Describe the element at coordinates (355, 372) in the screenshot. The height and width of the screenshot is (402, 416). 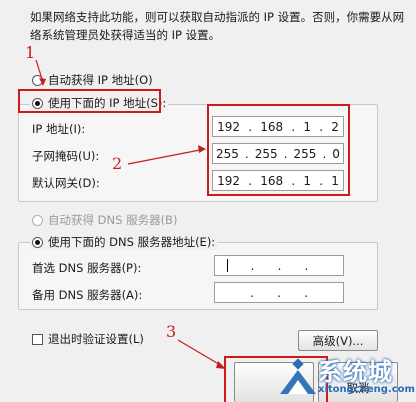
I see `watermark-brand: 系统城` at that location.